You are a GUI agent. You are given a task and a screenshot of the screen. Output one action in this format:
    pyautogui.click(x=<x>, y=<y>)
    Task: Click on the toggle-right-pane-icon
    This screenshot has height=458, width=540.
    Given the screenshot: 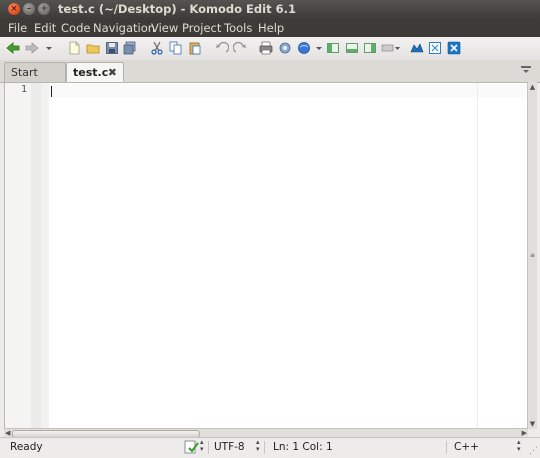 What is the action you would take?
    pyautogui.click(x=370, y=48)
    